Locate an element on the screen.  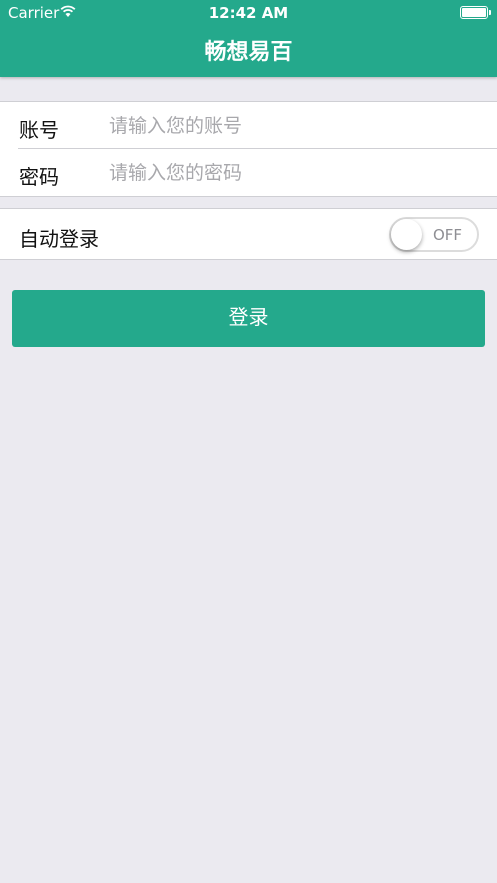
account-input is located at coordinates (294, 126).